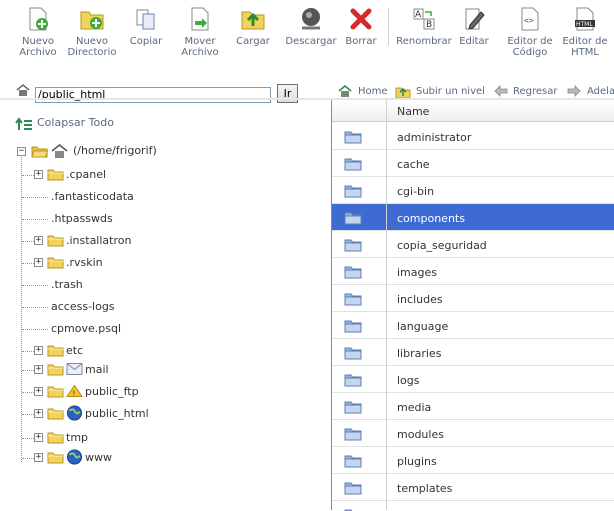 The image size is (614, 511). I want to click on file-row: logs, so click(473, 379).